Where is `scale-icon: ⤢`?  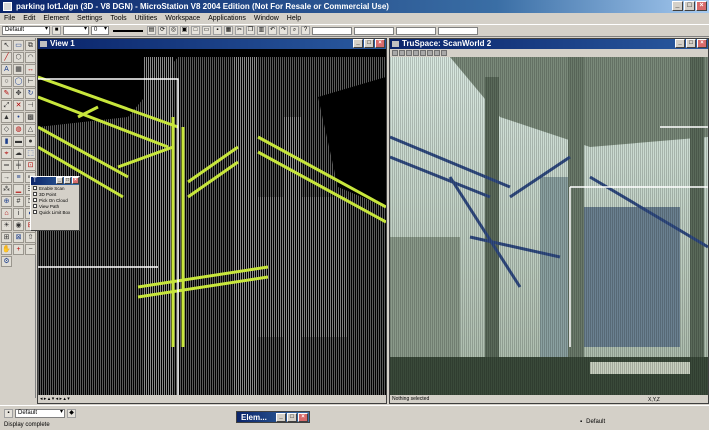
scale-icon: ⤢ is located at coordinates (6, 105).